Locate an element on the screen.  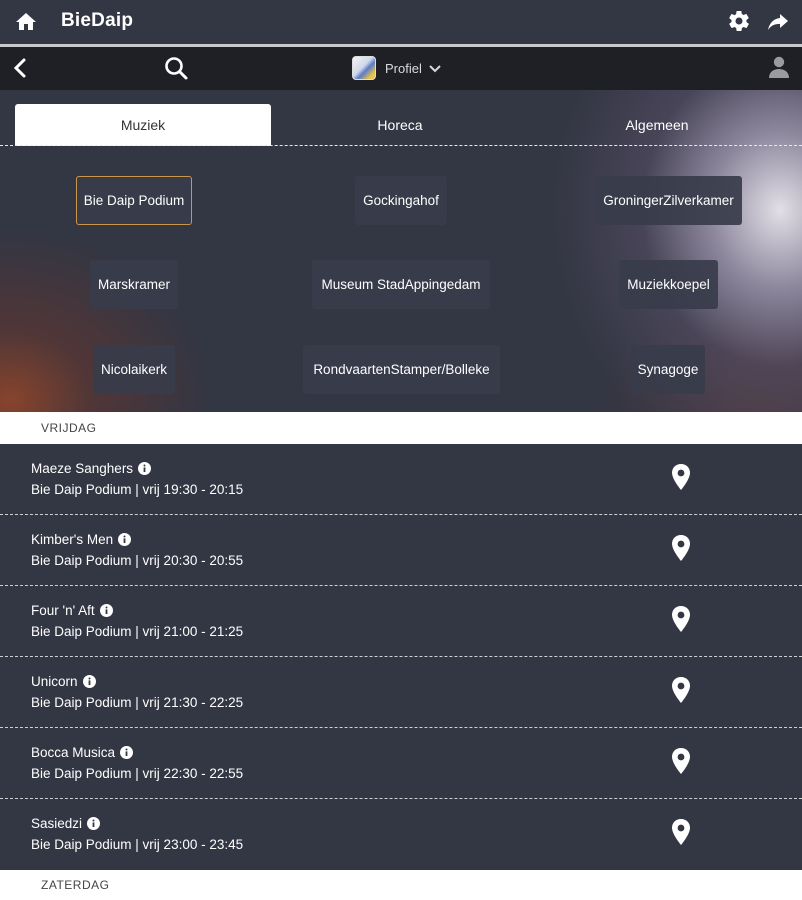
profile-label: Profiel is located at coordinates (403, 68).